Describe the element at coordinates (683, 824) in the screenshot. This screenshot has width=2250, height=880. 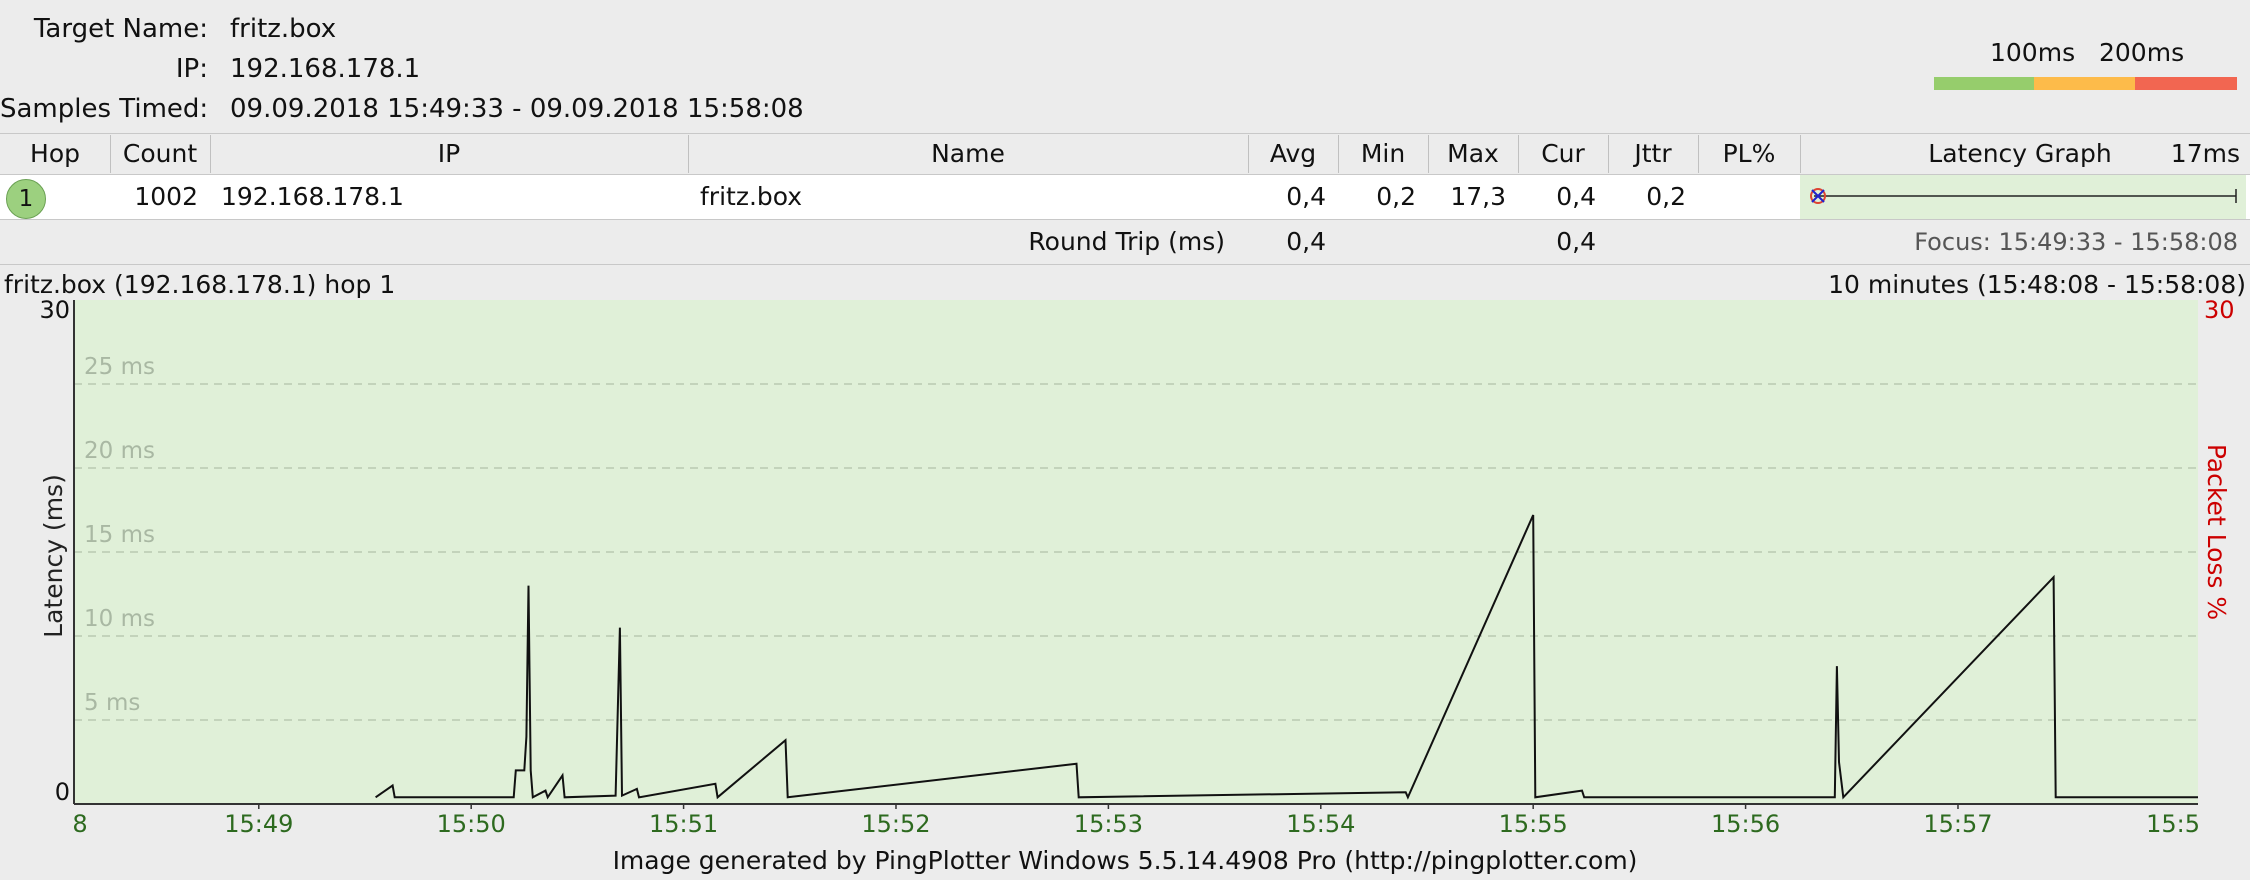
I see `x-tick-label: 15:51` at that location.